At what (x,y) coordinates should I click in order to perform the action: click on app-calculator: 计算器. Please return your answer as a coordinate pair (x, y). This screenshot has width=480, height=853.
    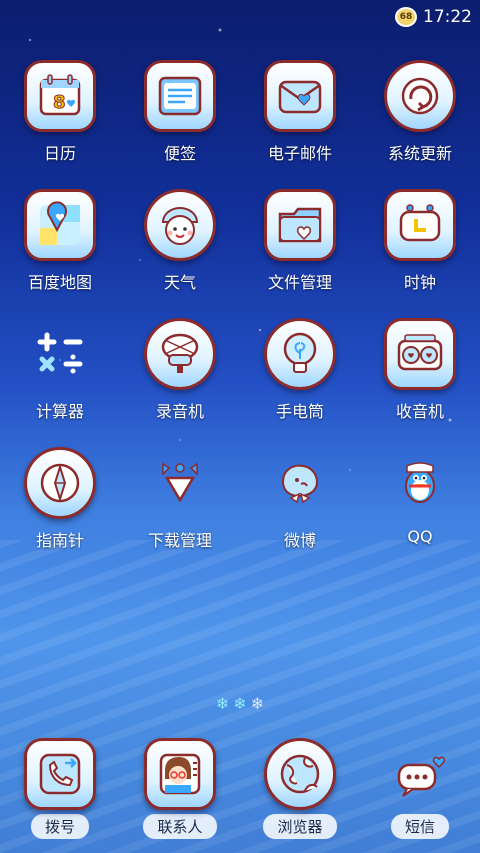
    Looking at the image, I should click on (60, 370).